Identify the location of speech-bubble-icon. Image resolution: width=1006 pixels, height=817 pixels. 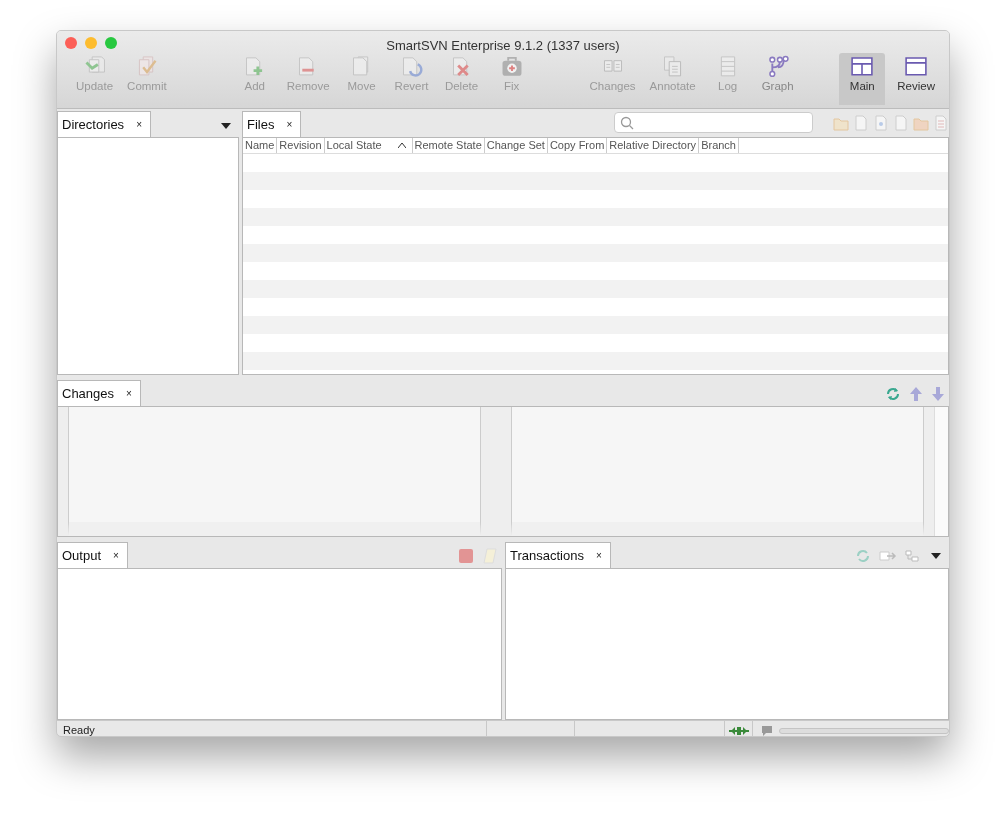
(767, 730).